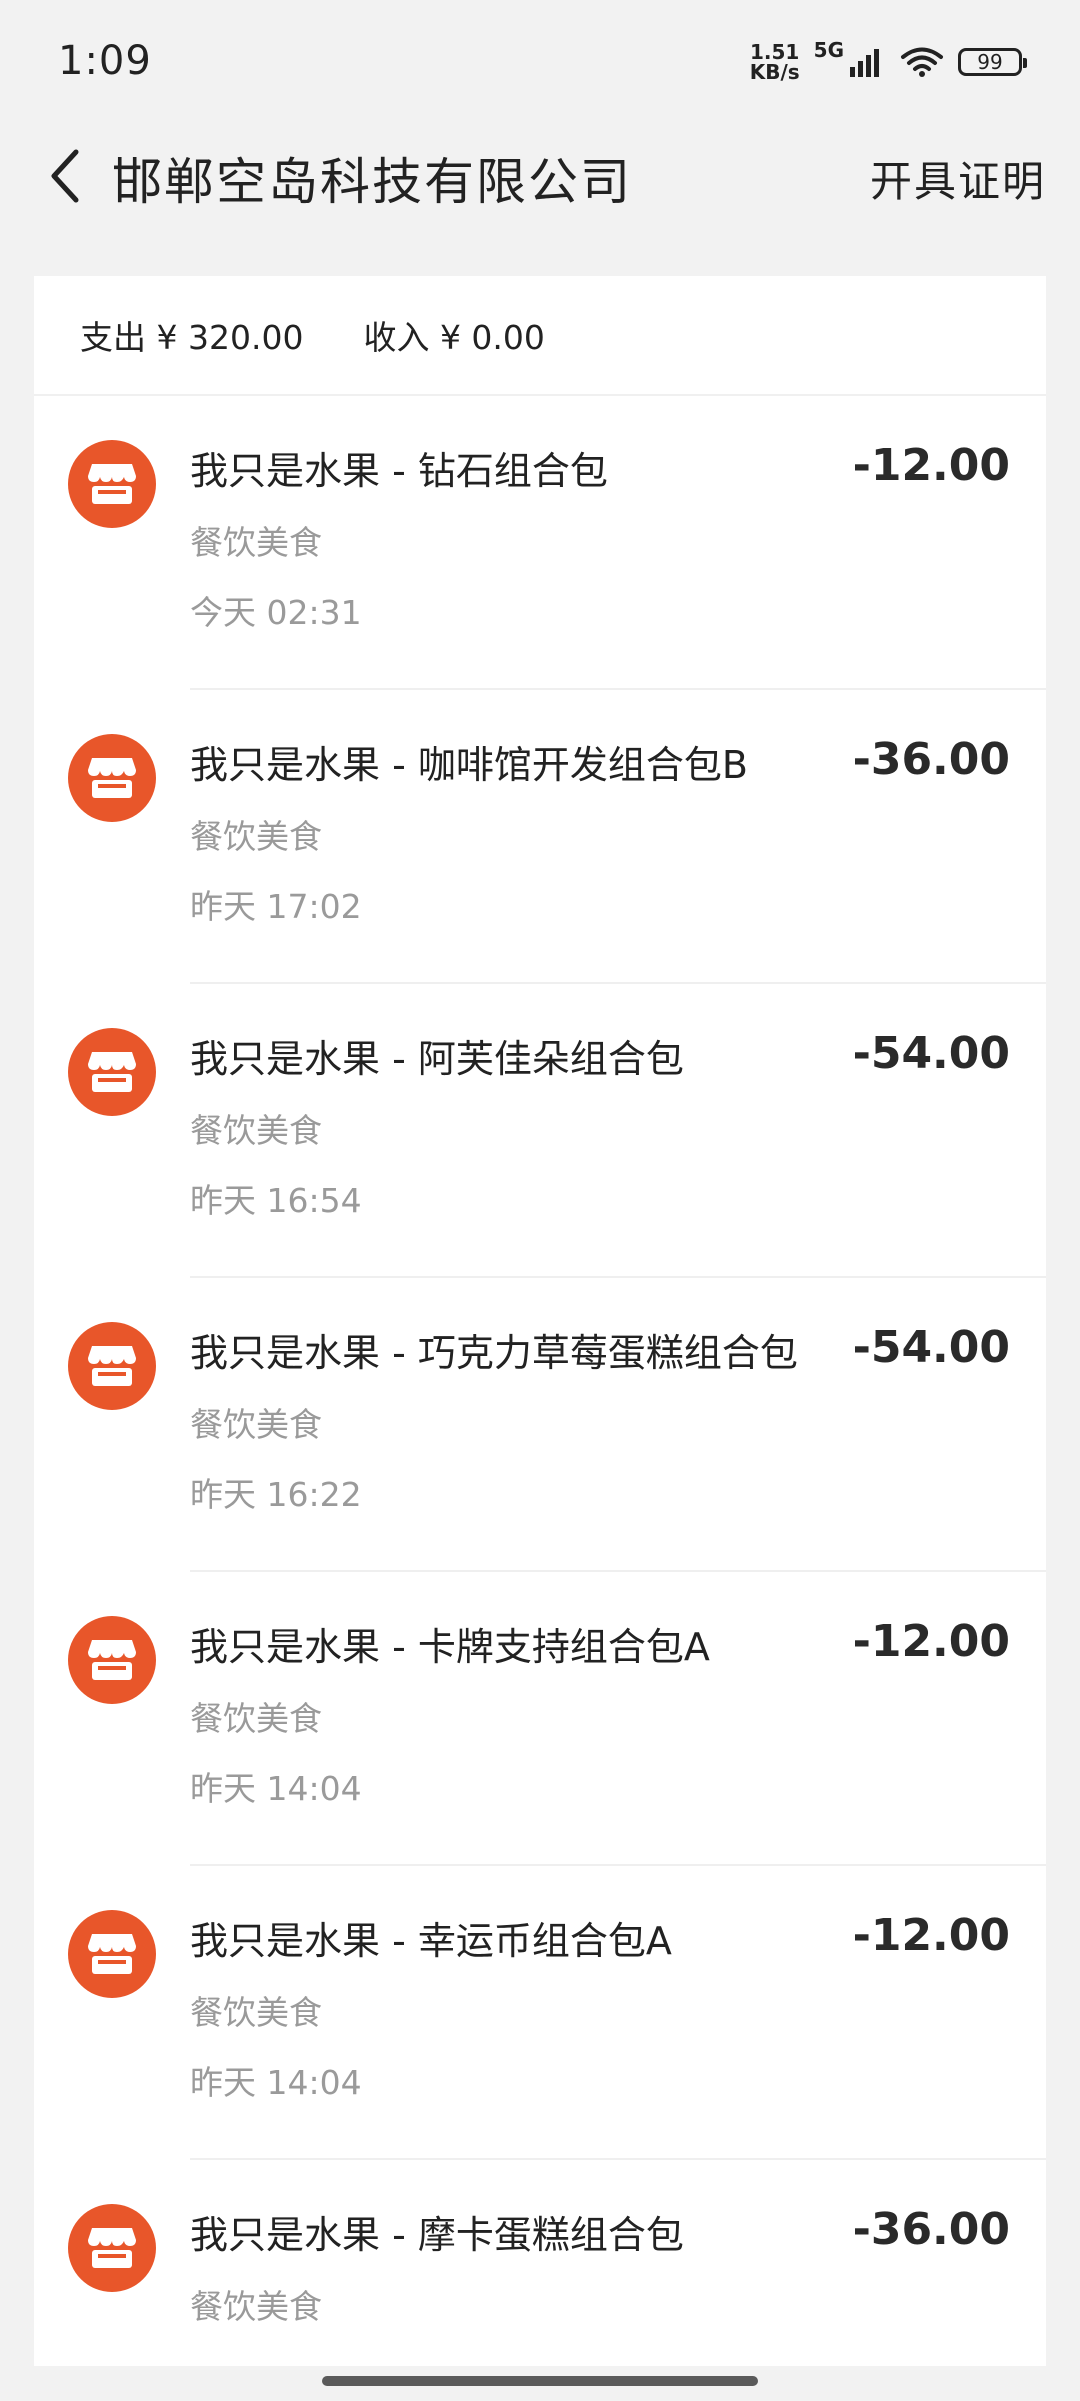 The image size is (1080, 2401). Describe the element at coordinates (105, 61) in the screenshot. I see `status-time: 1:09` at that location.